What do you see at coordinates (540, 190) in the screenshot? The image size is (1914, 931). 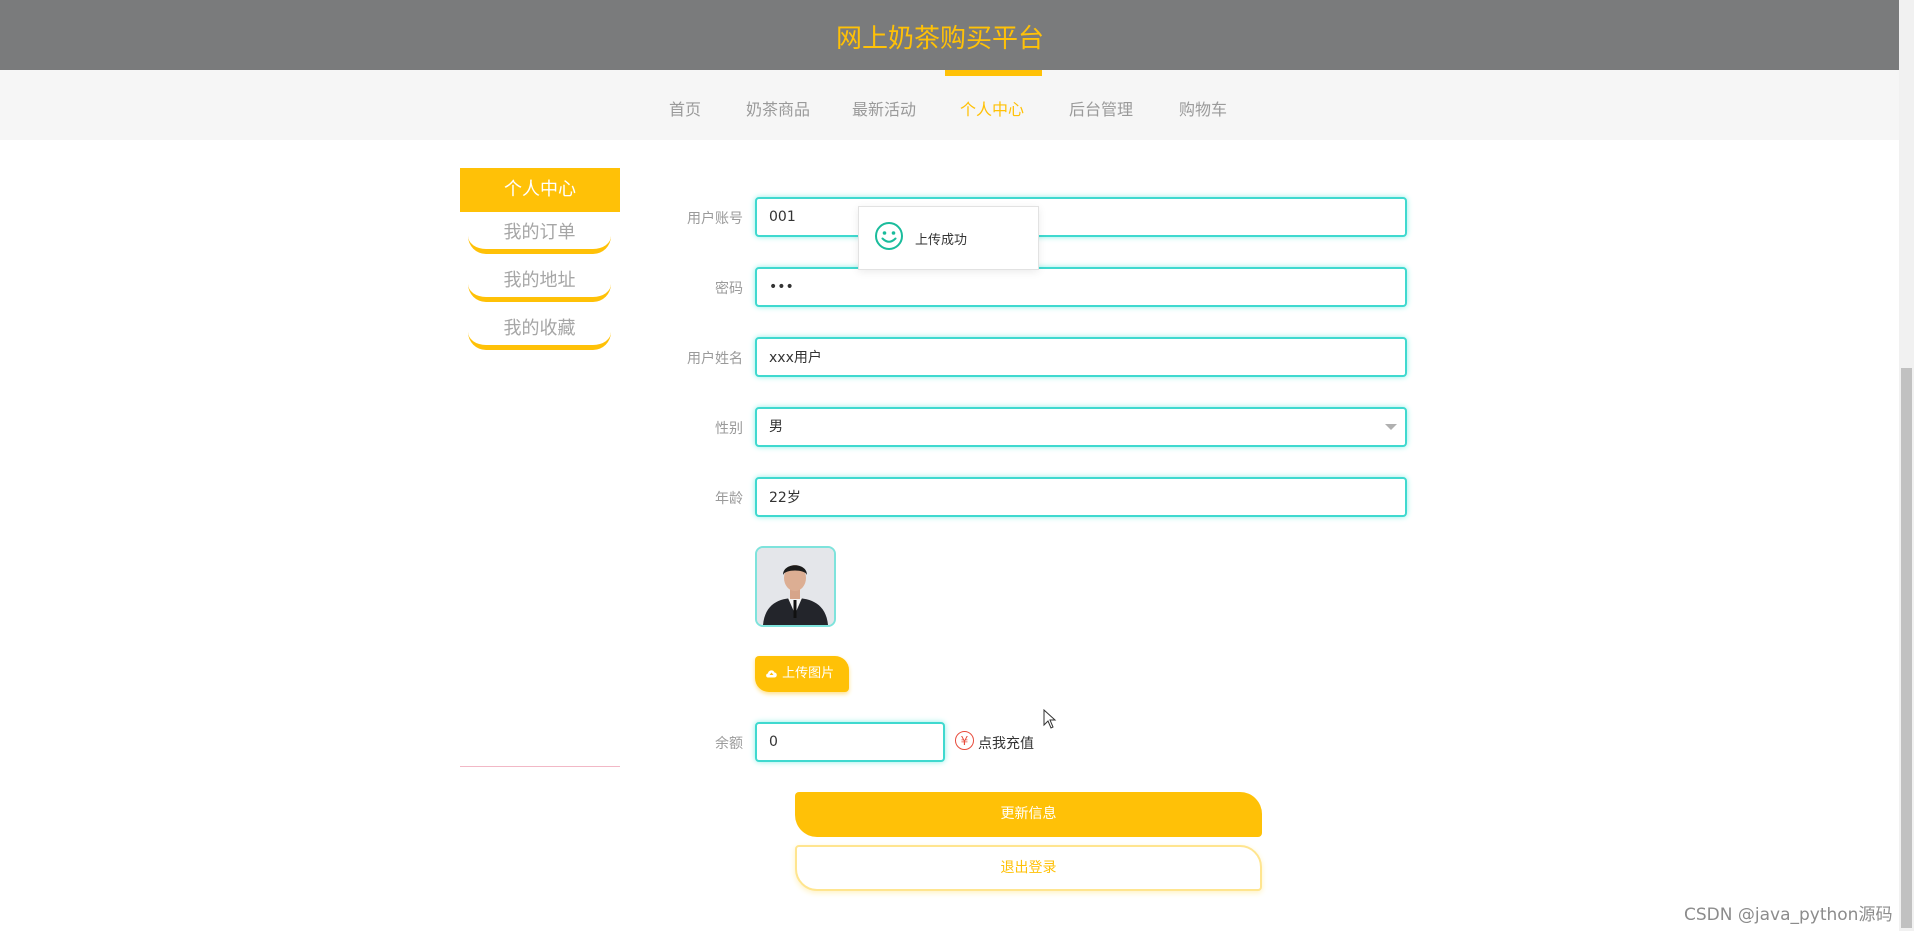 I see `sidebar-title: 个人中心` at bounding box center [540, 190].